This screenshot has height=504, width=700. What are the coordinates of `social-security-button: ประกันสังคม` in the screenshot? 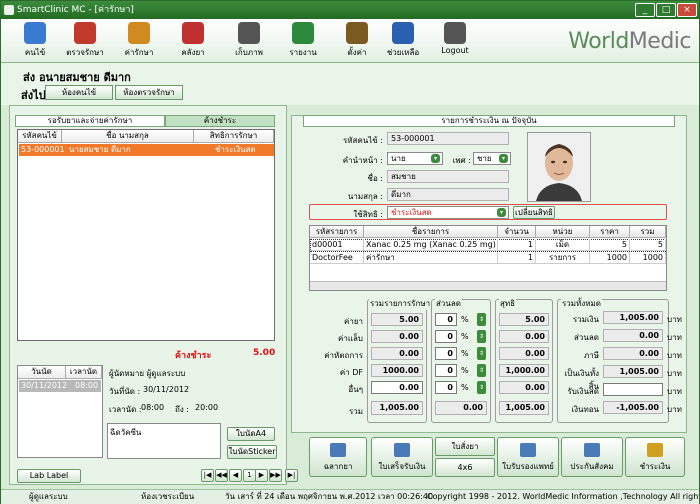 It's located at (592, 457).